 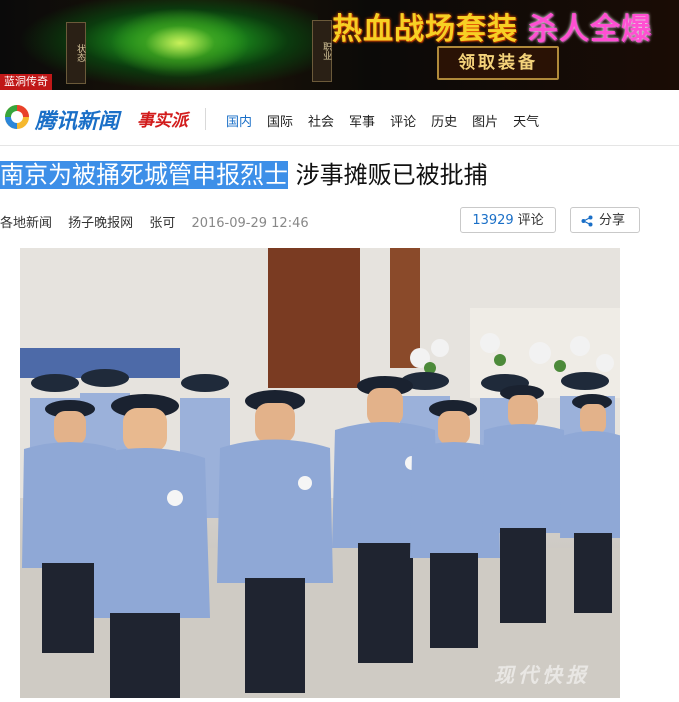 I want to click on article-author: 张可, so click(x=162, y=223).